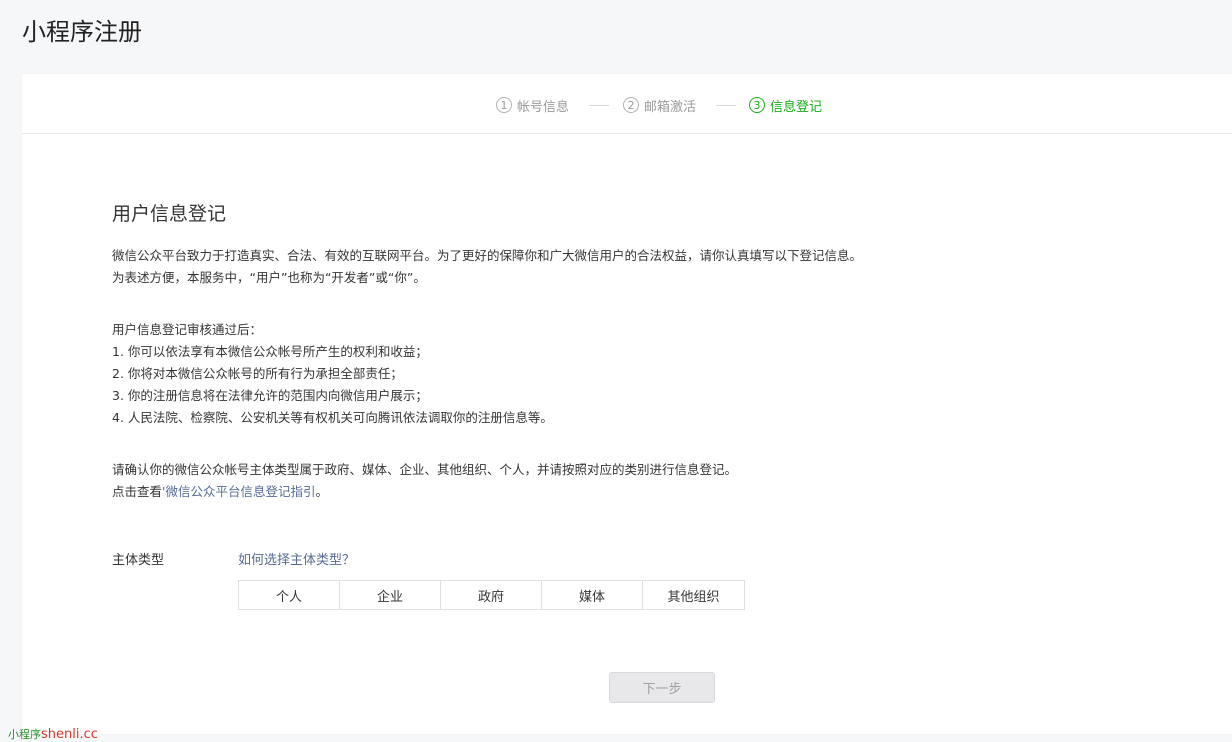 The width and height of the screenshot is (1232, 742). I want to click on step-account-info: 1 帐号信息, so click(532, 105).